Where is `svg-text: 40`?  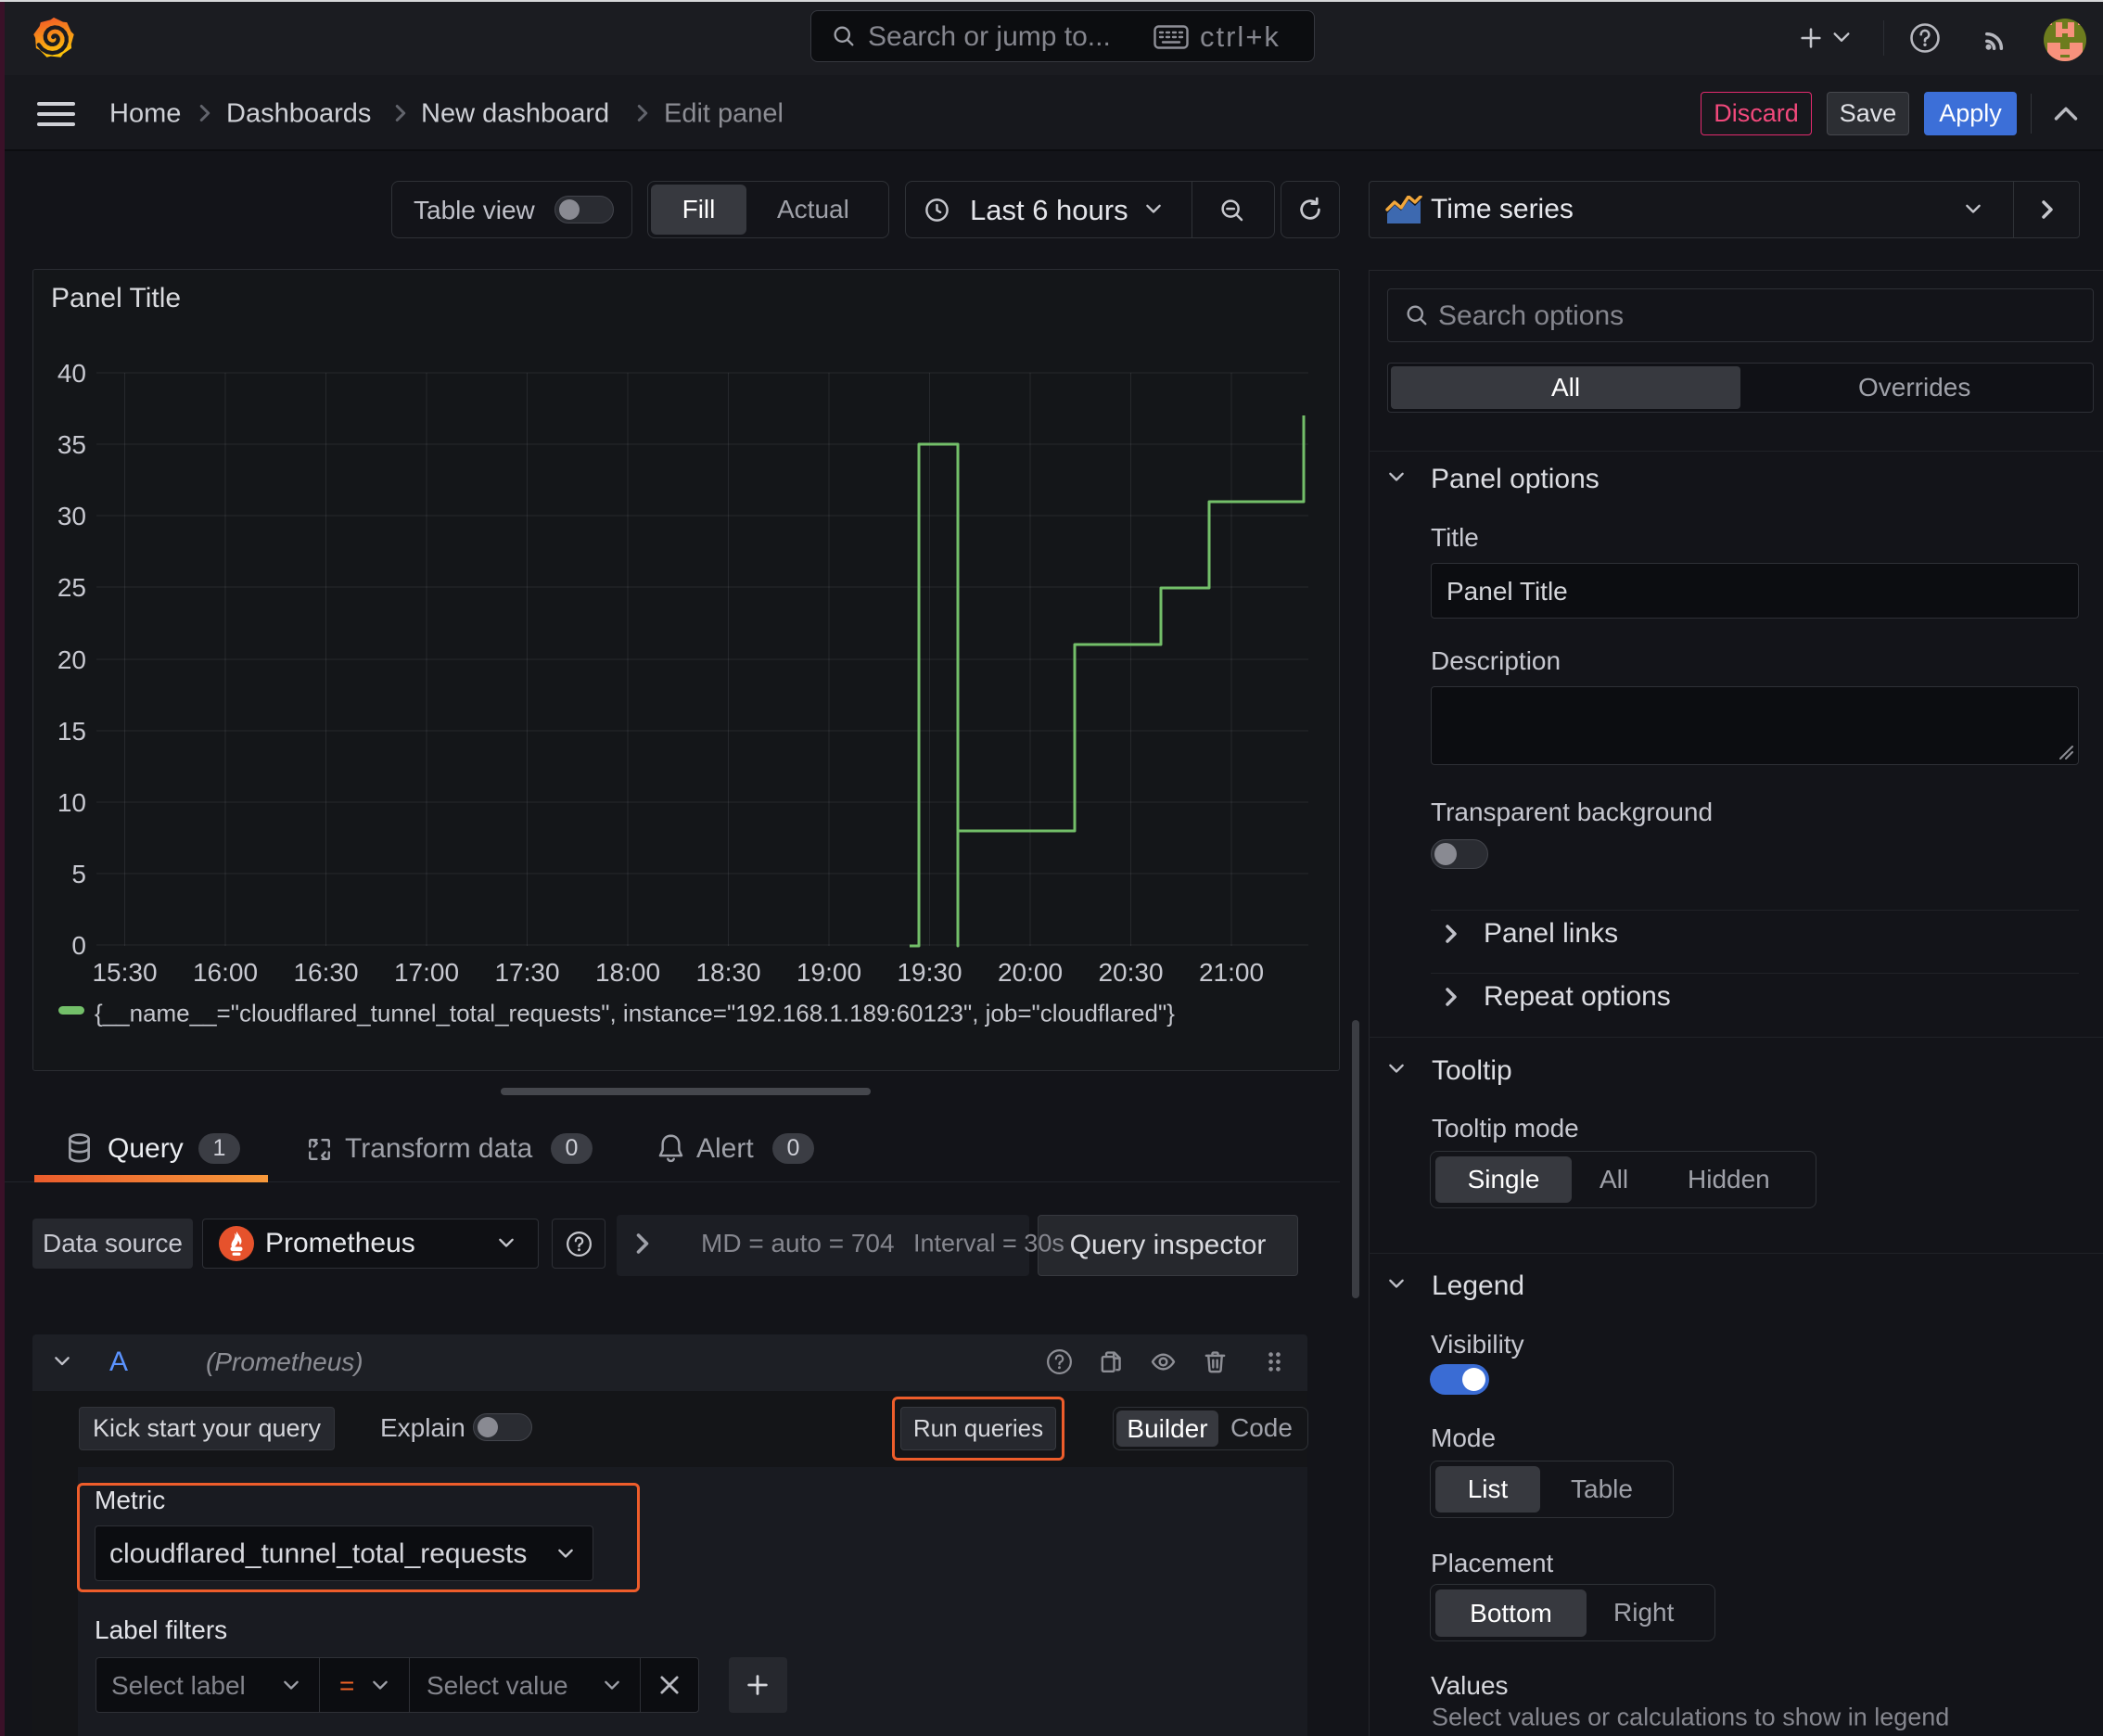
svg-text: 40 is located at coordinates (71, 373).